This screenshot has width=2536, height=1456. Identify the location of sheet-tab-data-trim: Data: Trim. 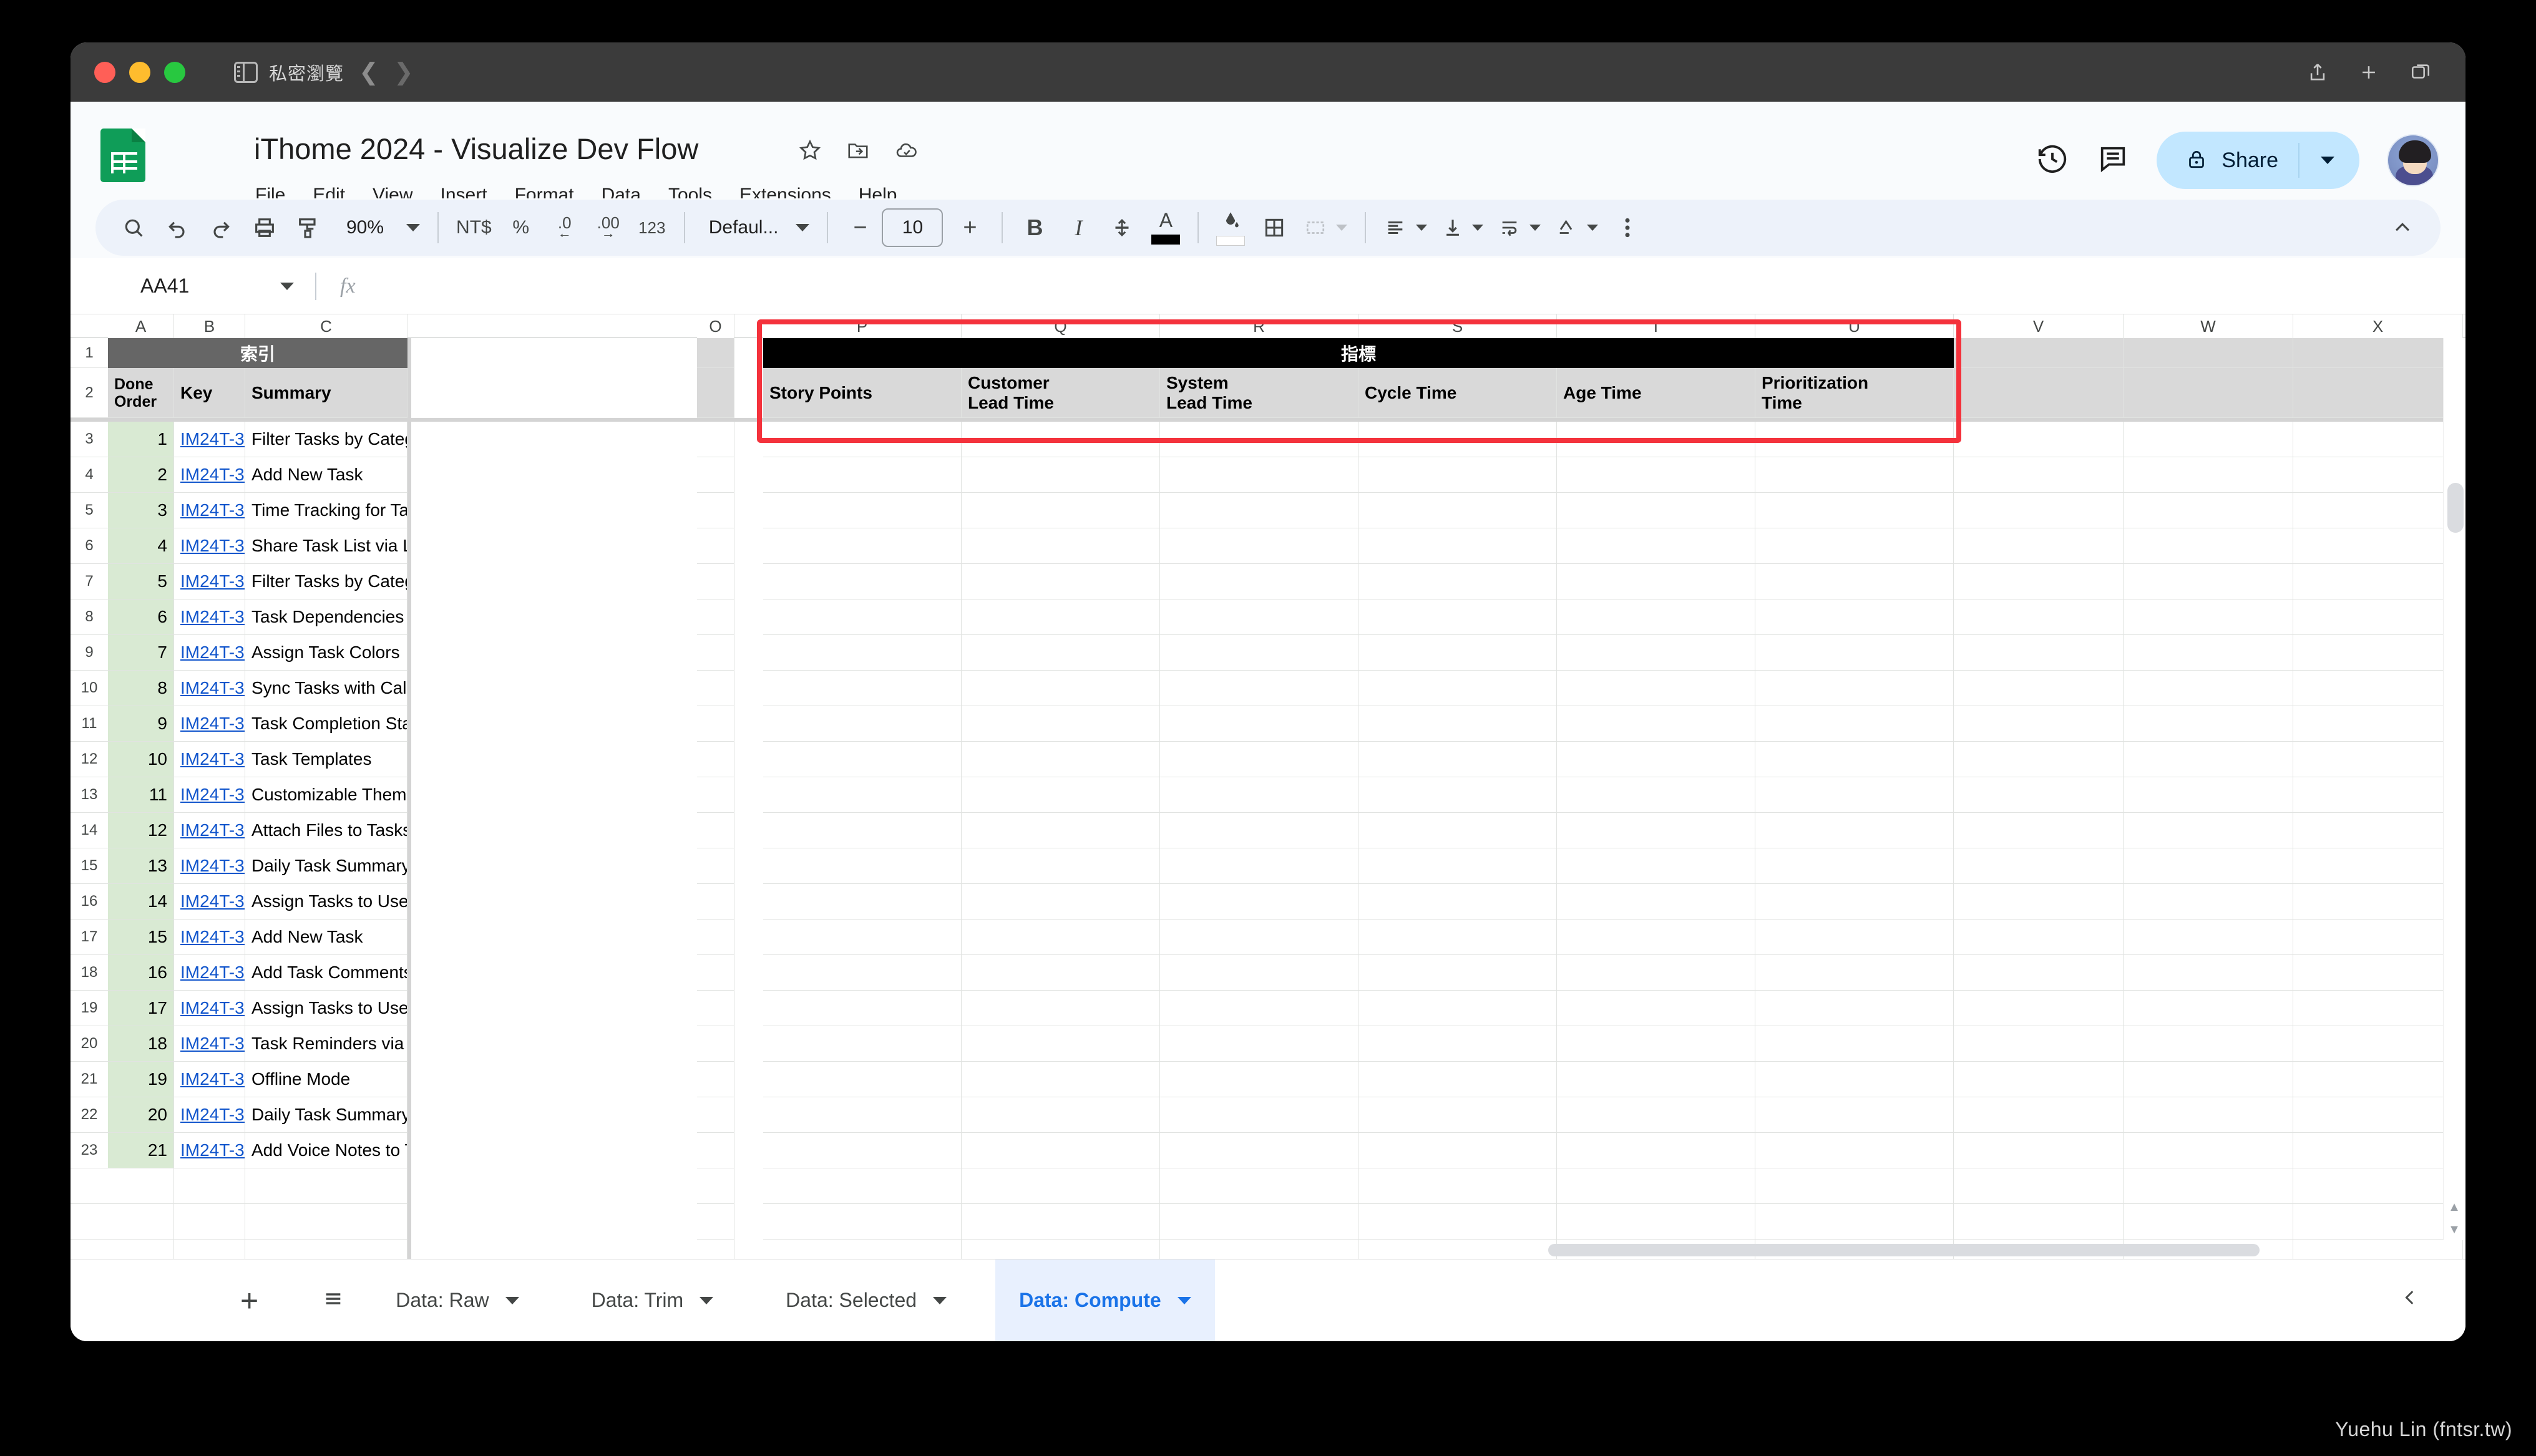
(653, 1300).